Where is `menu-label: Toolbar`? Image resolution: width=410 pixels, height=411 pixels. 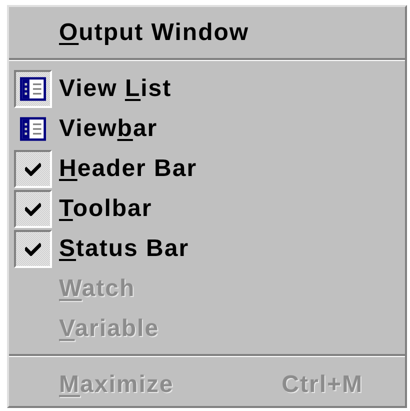 menu-label: Toolbar is located at coordinates (105, 209).